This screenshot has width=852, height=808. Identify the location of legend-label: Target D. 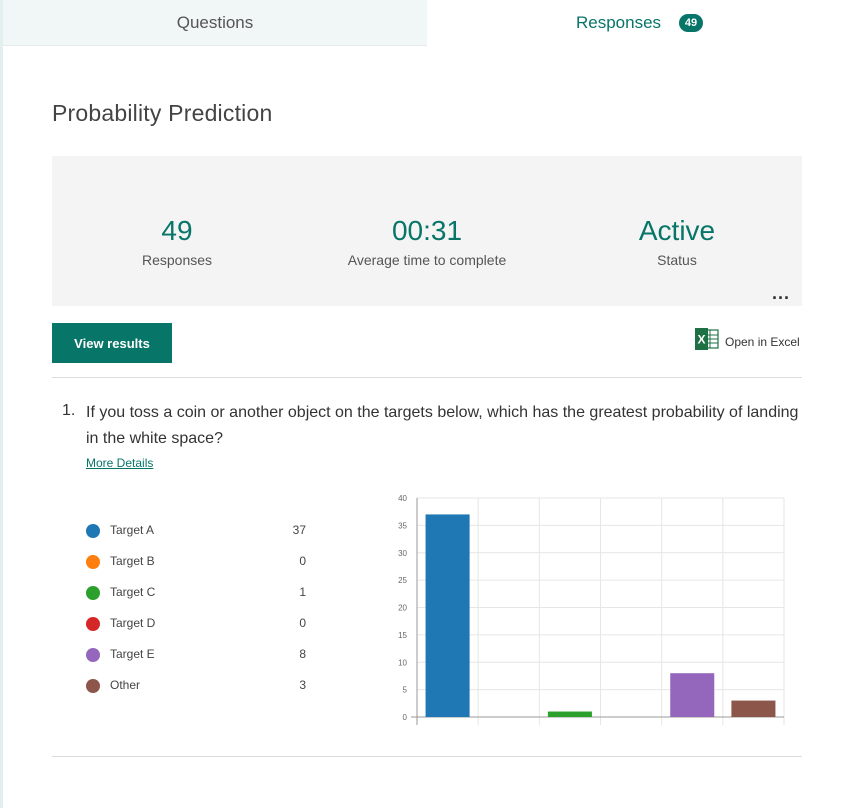
(133, 623).